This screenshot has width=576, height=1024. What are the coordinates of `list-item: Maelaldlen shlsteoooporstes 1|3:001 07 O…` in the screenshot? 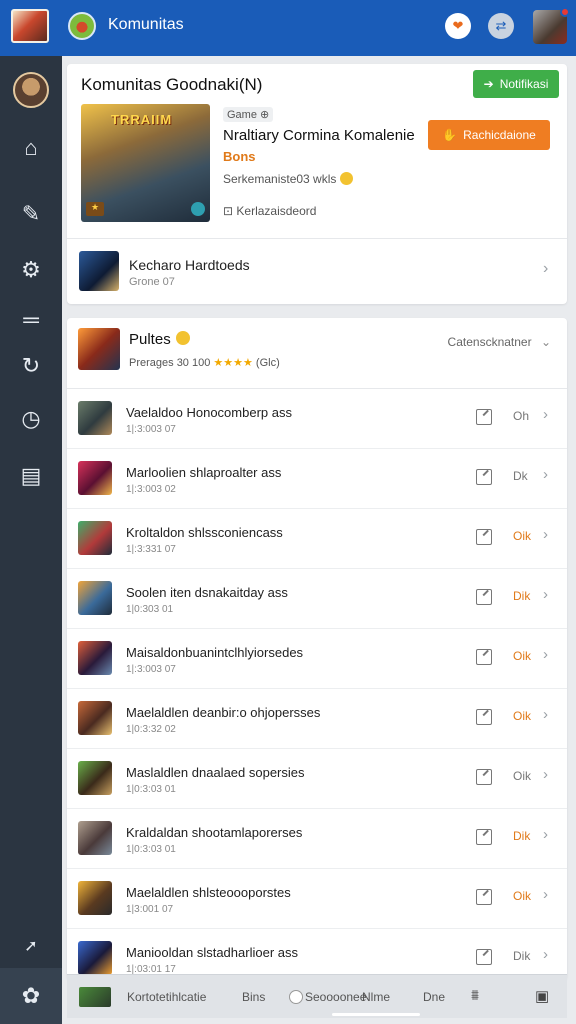 It's located at (317, 899).